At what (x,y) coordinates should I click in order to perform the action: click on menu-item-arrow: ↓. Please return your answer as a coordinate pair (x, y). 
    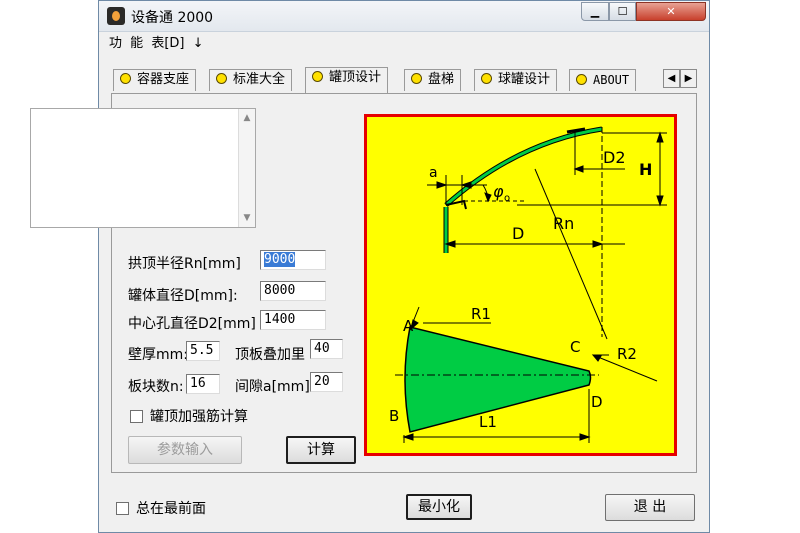
    Looking at the image, I should click on (198, 43).